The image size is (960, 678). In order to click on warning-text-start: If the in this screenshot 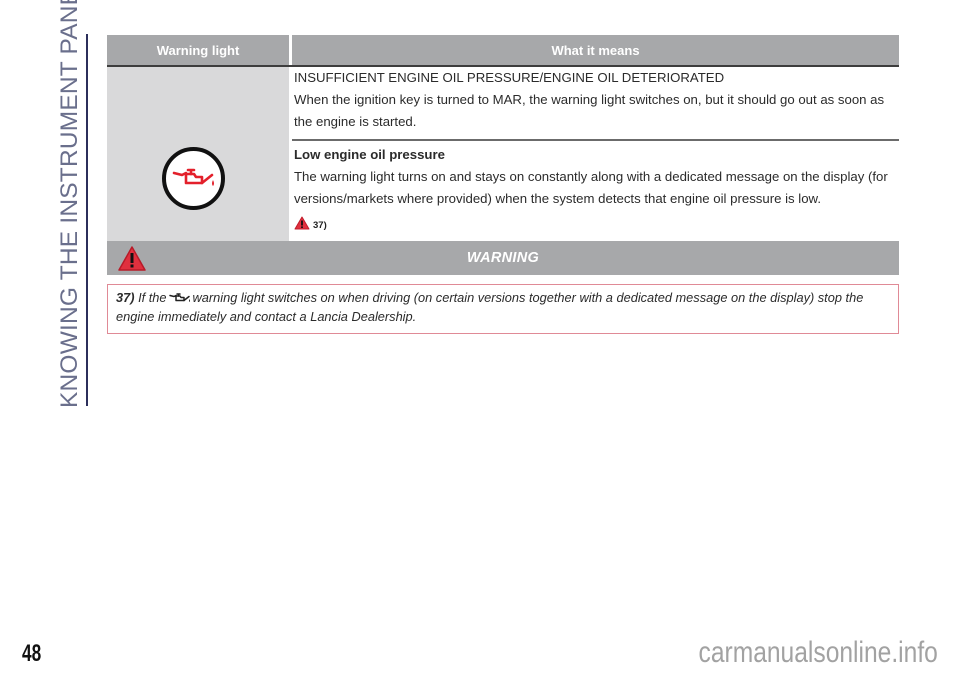, I will do `click(152, 297)`.